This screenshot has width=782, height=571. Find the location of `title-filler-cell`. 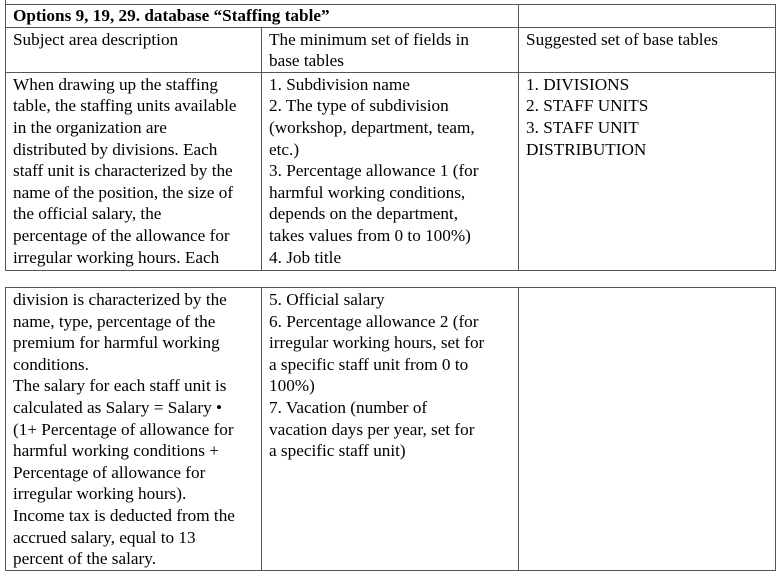

title-filler-cell is located at coordinates (647, 16).